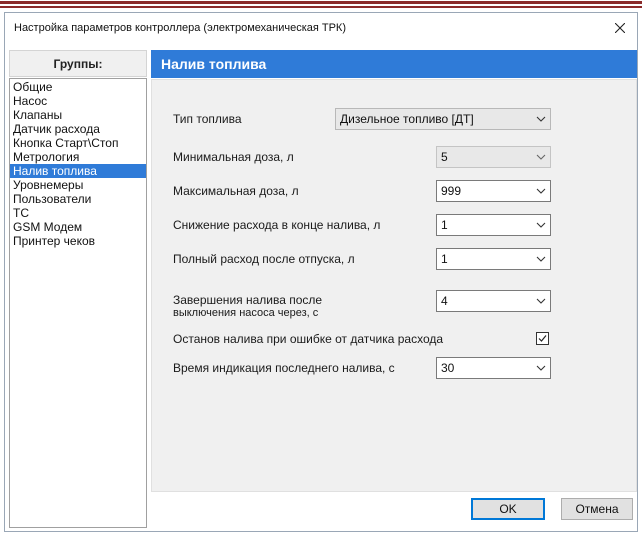  Describe the element at coordinates (214, 64) in the screenshot. I see `panel-title: Налив топлива` at that location.